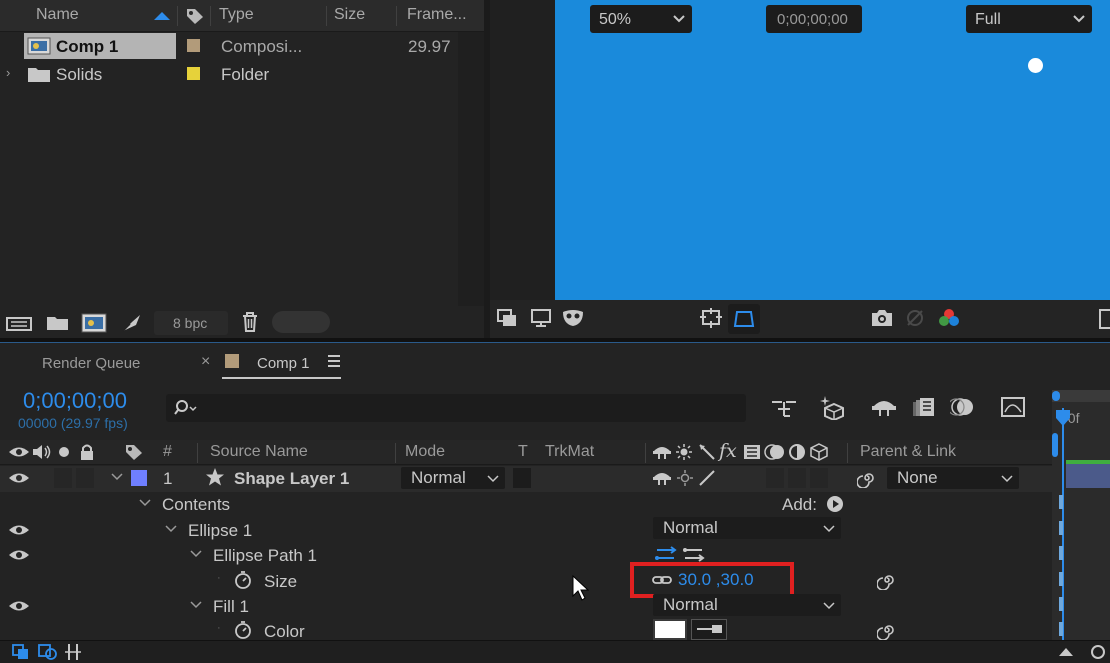 This screenshot has height=663, width=1110. Describe the element at coordinates (963, 407) in the screenshot. I see `motion-blur-icon` at that location.